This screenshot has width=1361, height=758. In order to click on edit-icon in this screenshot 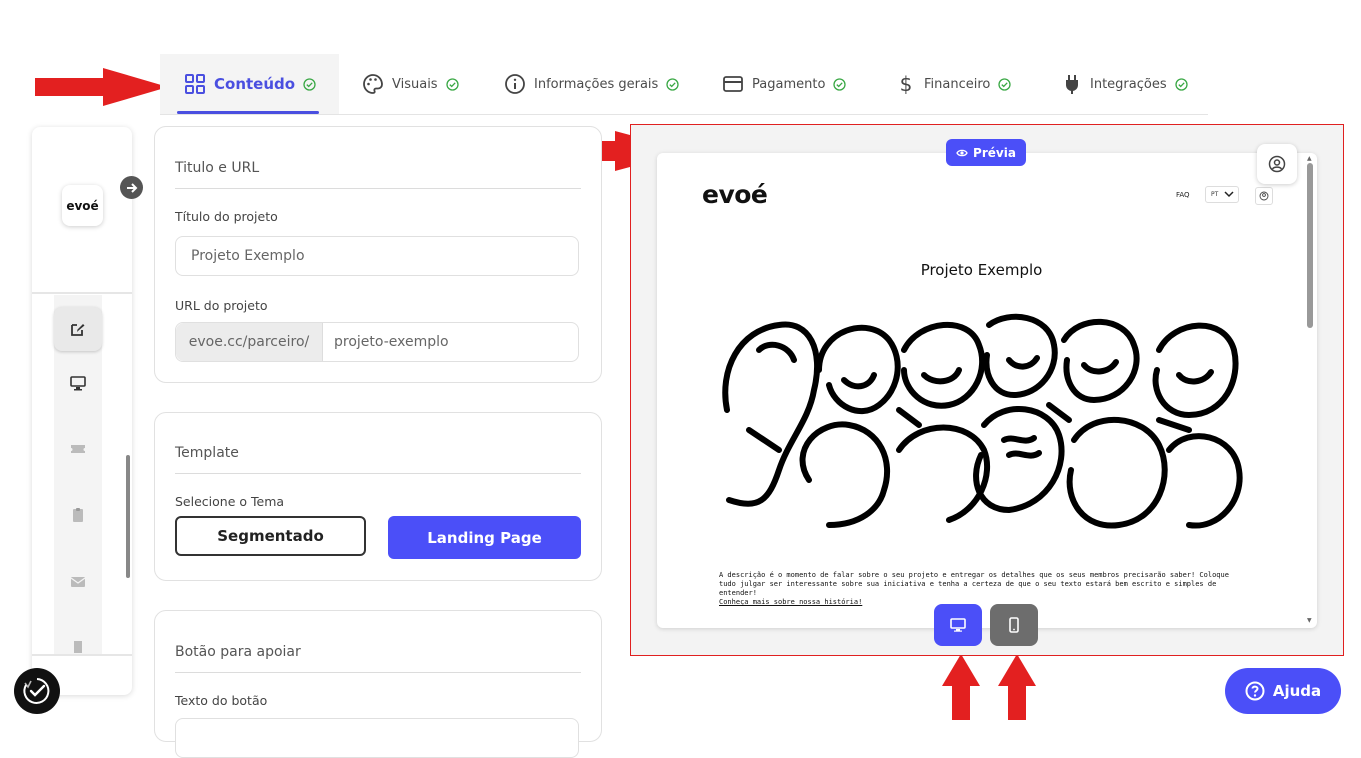, I will do `click(78, 330)`.